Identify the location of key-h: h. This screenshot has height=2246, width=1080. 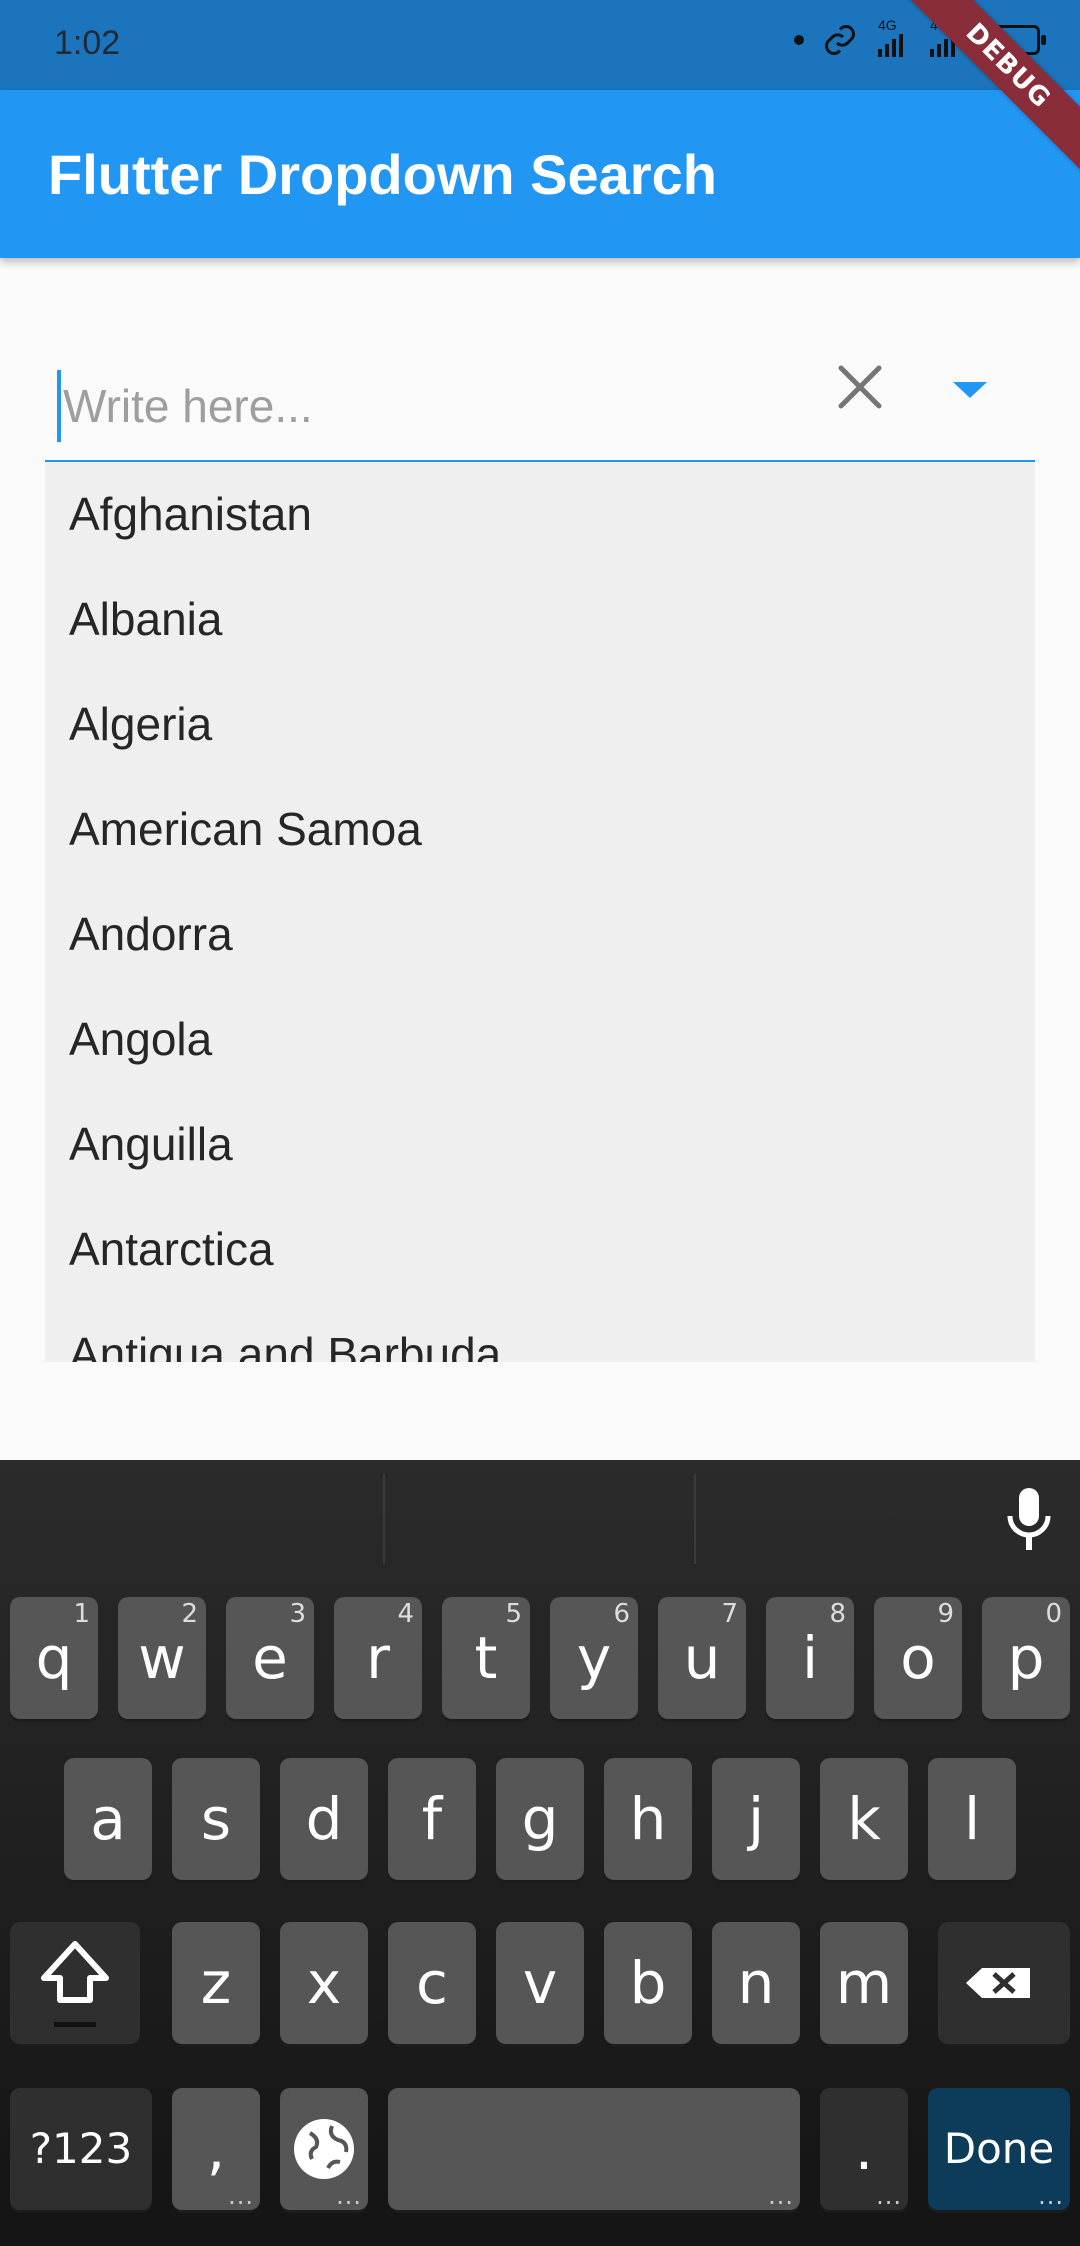
(648, 1819).